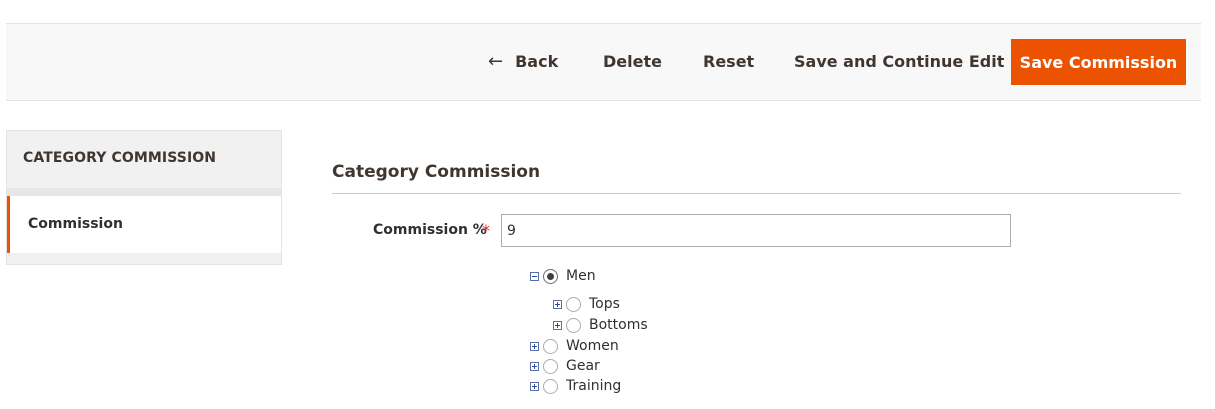  Describe the element at coordinates (565, 367) in the screenshot. I see `tree-node-gear: Gear` at that location.